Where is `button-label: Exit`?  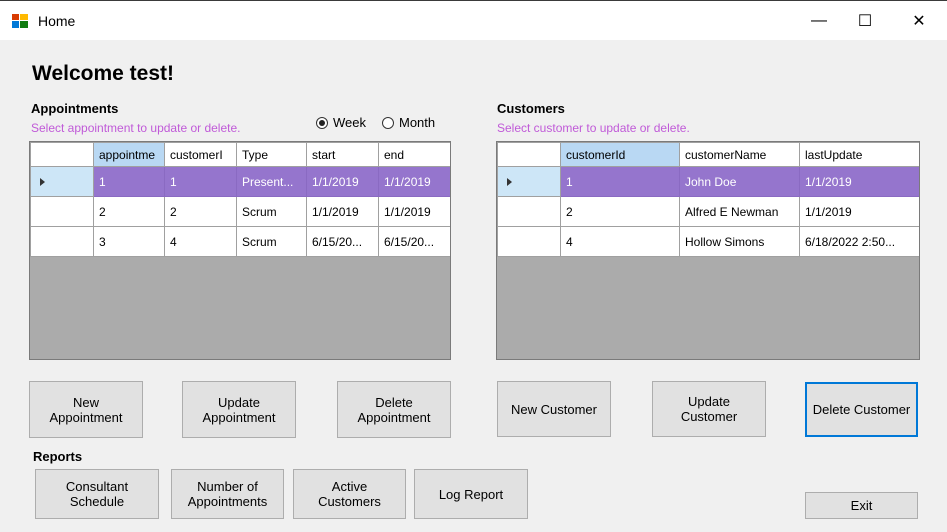 button-label: Exit is located at coordinates (861, 505).